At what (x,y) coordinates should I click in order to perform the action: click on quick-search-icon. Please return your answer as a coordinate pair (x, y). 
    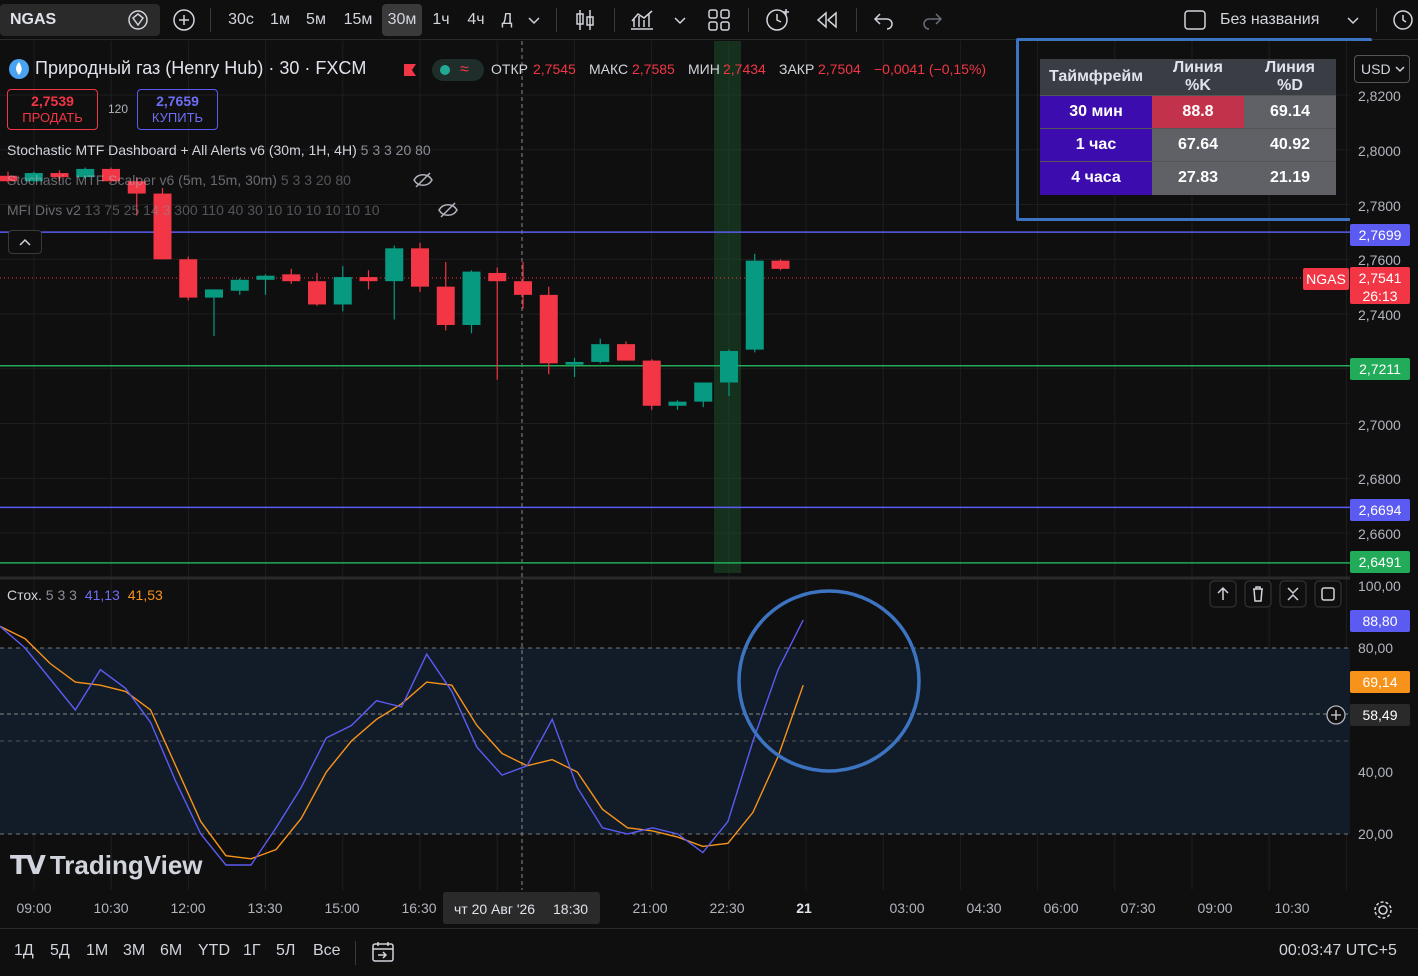
    Looking at the image, I should click on (1403, 20).